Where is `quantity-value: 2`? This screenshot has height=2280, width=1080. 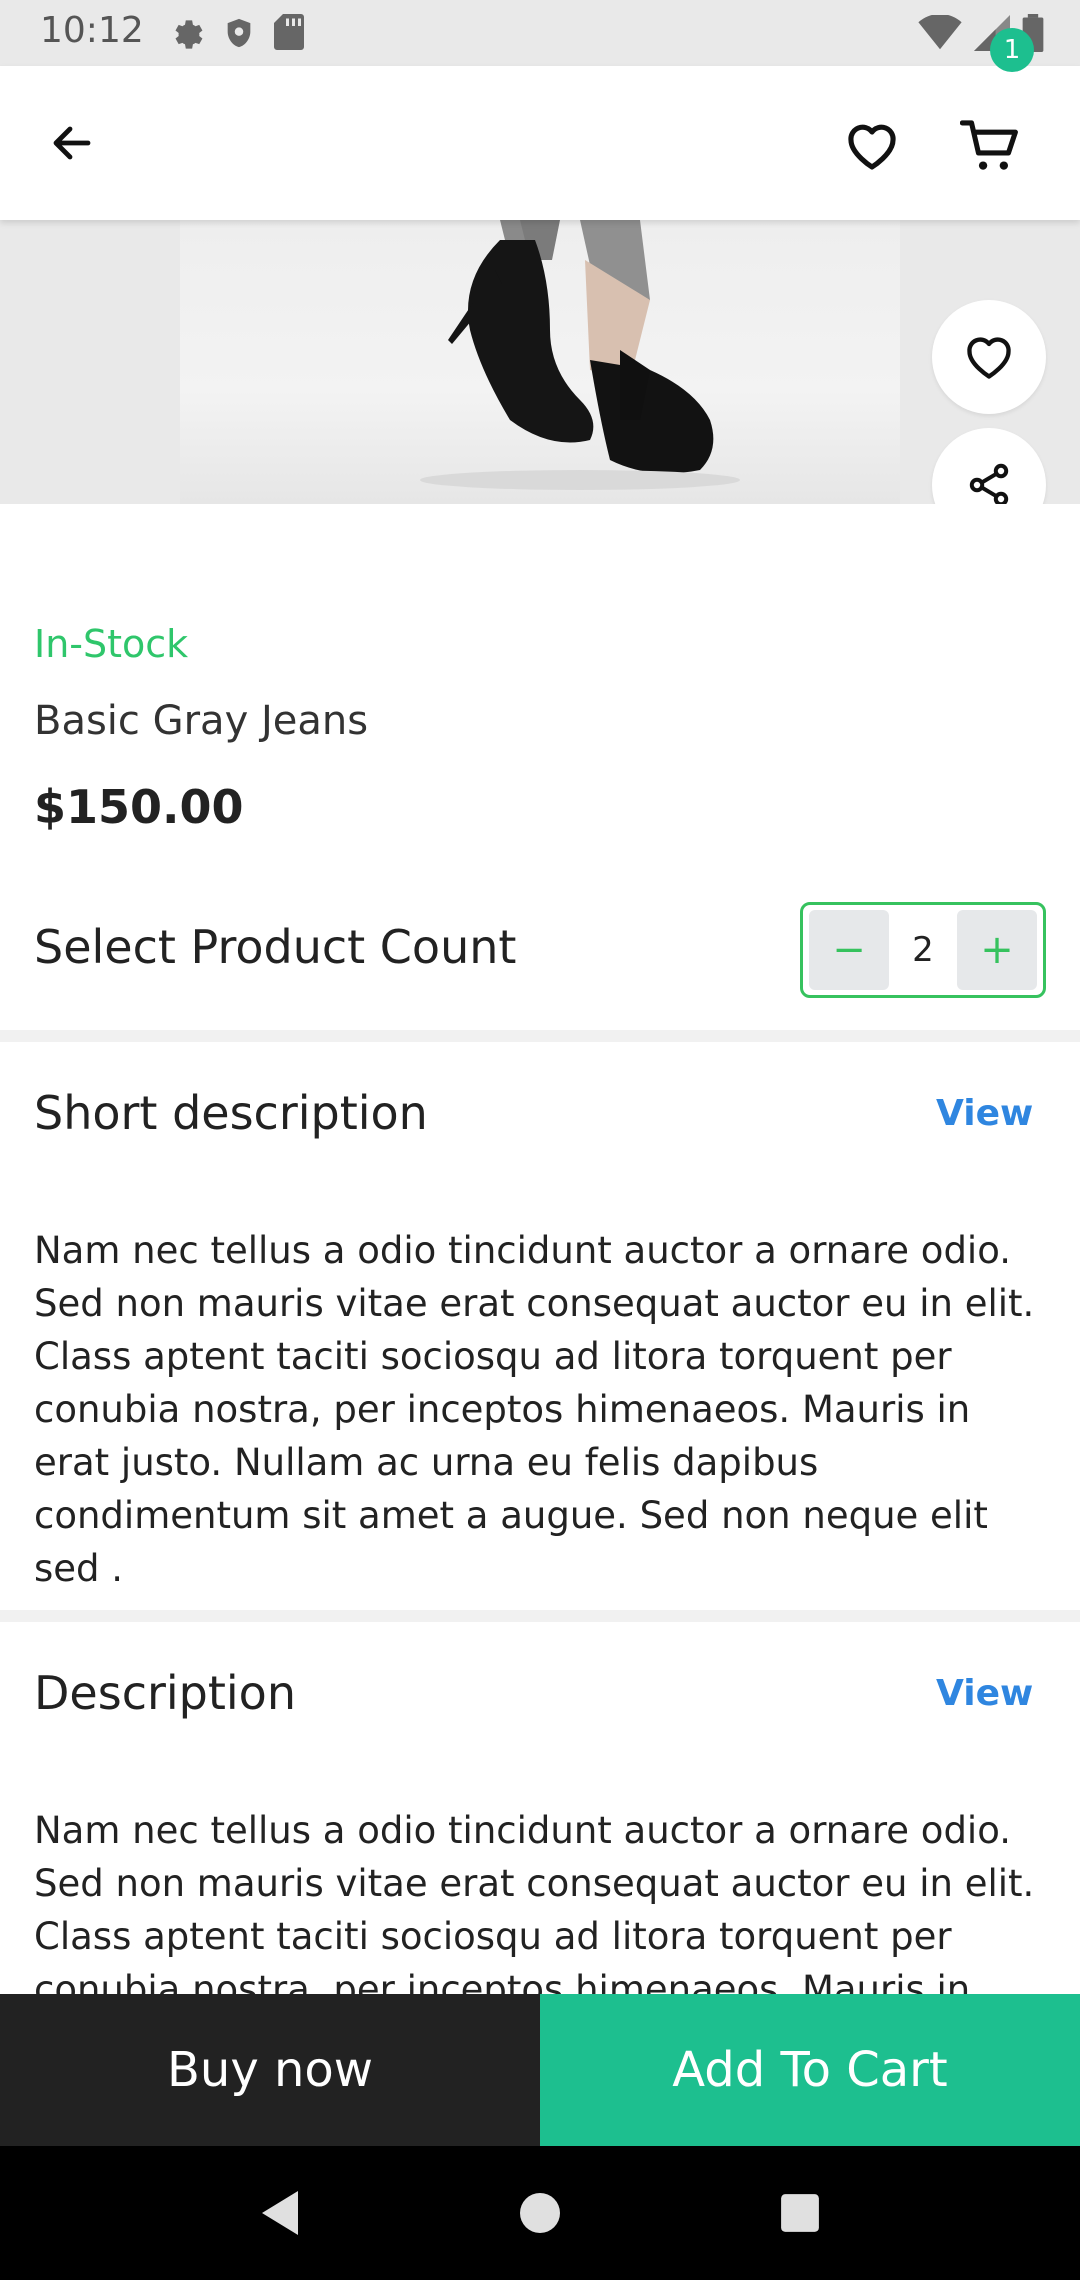
quantity-value: 2 is located at coordinates (923, 950).